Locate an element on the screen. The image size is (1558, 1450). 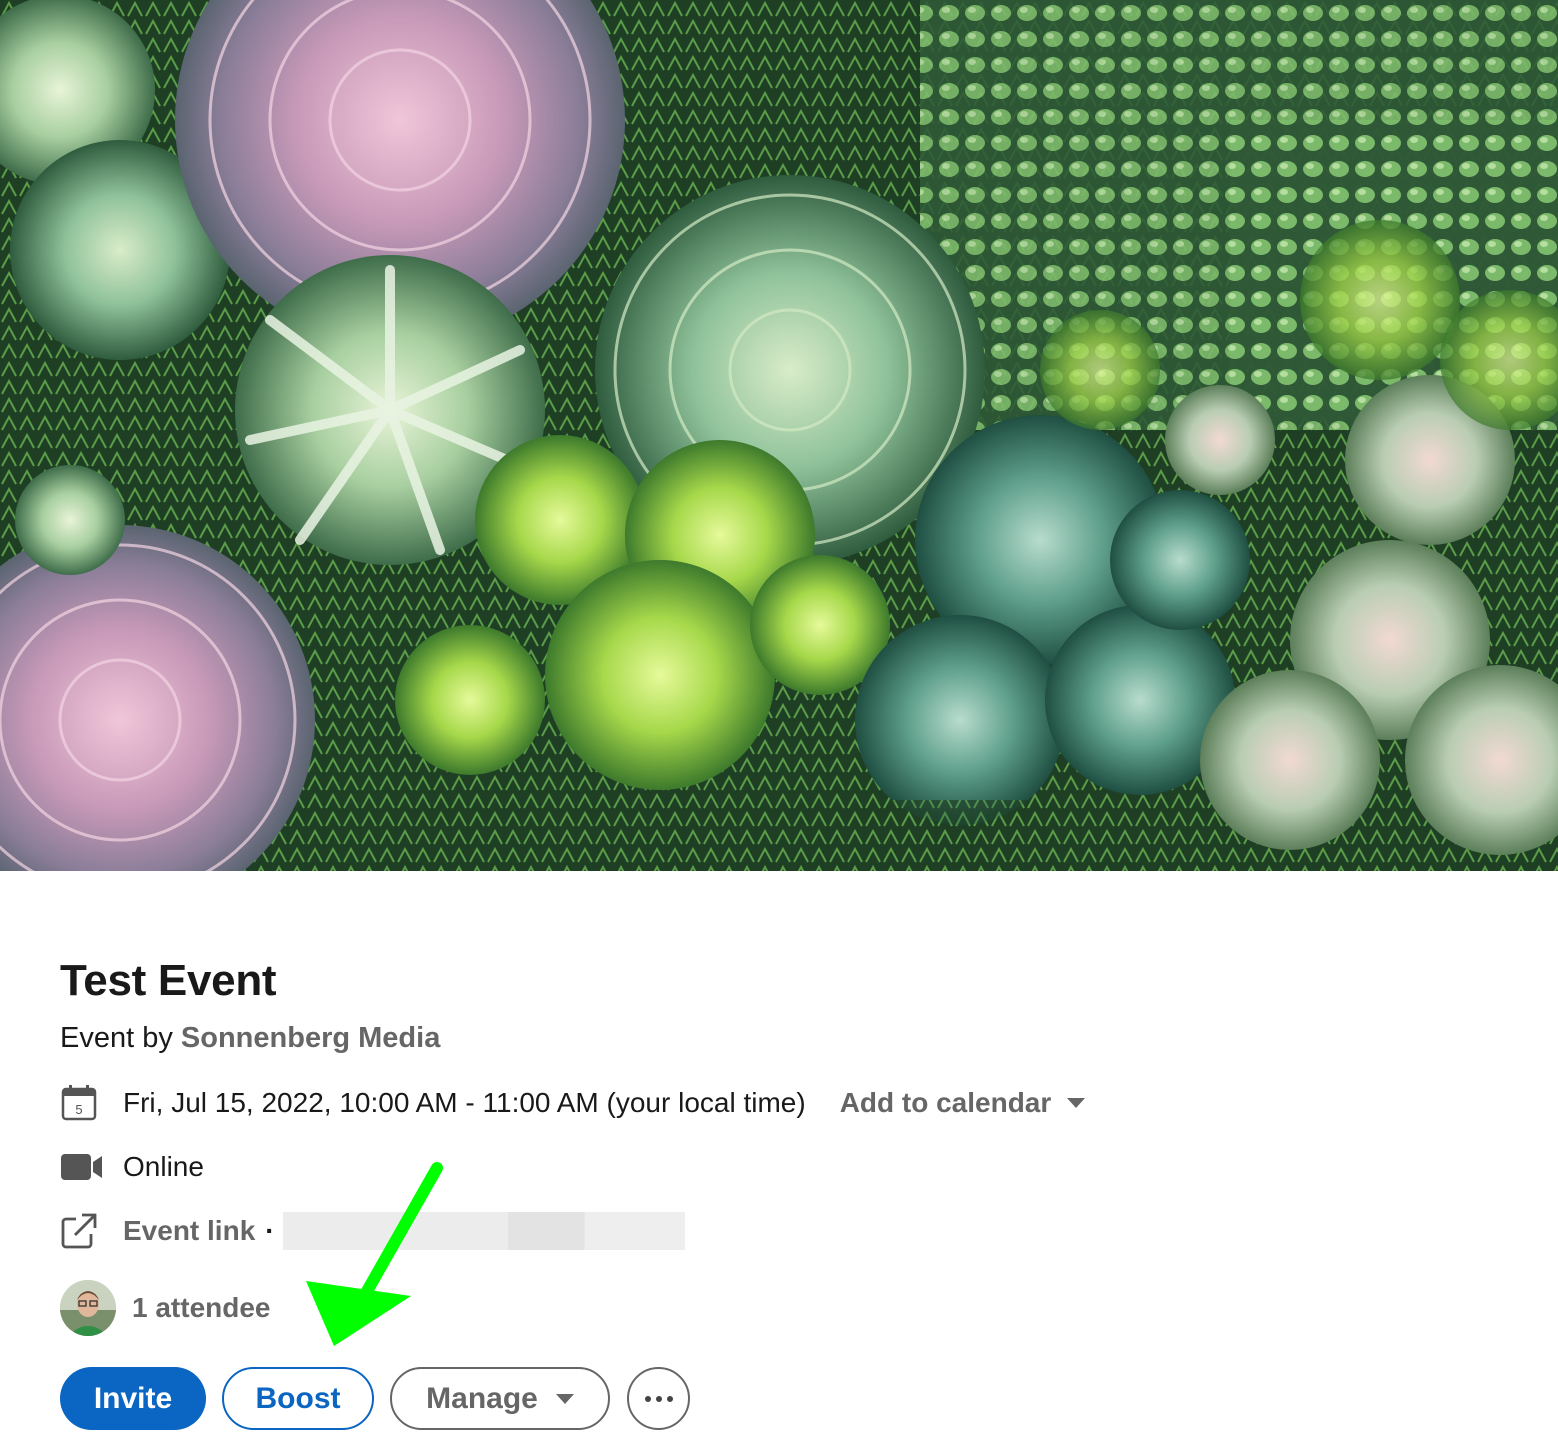
organizer-link: Sonnenberg Media is located at coordinates (310, 1038).